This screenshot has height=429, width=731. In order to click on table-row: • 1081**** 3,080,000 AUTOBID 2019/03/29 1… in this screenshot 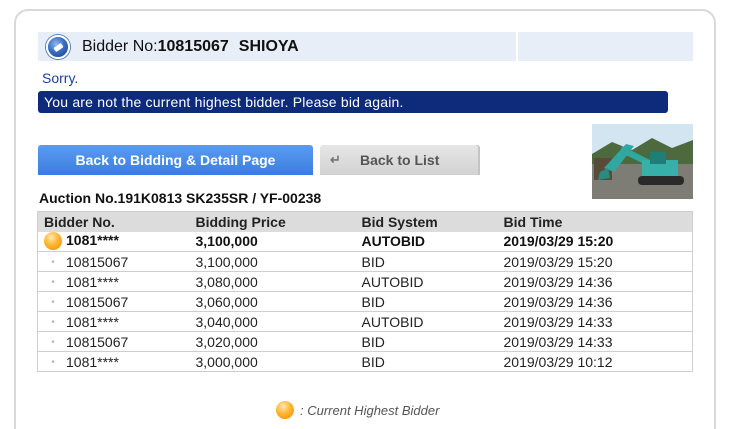, I will do `click(365, 281)`.